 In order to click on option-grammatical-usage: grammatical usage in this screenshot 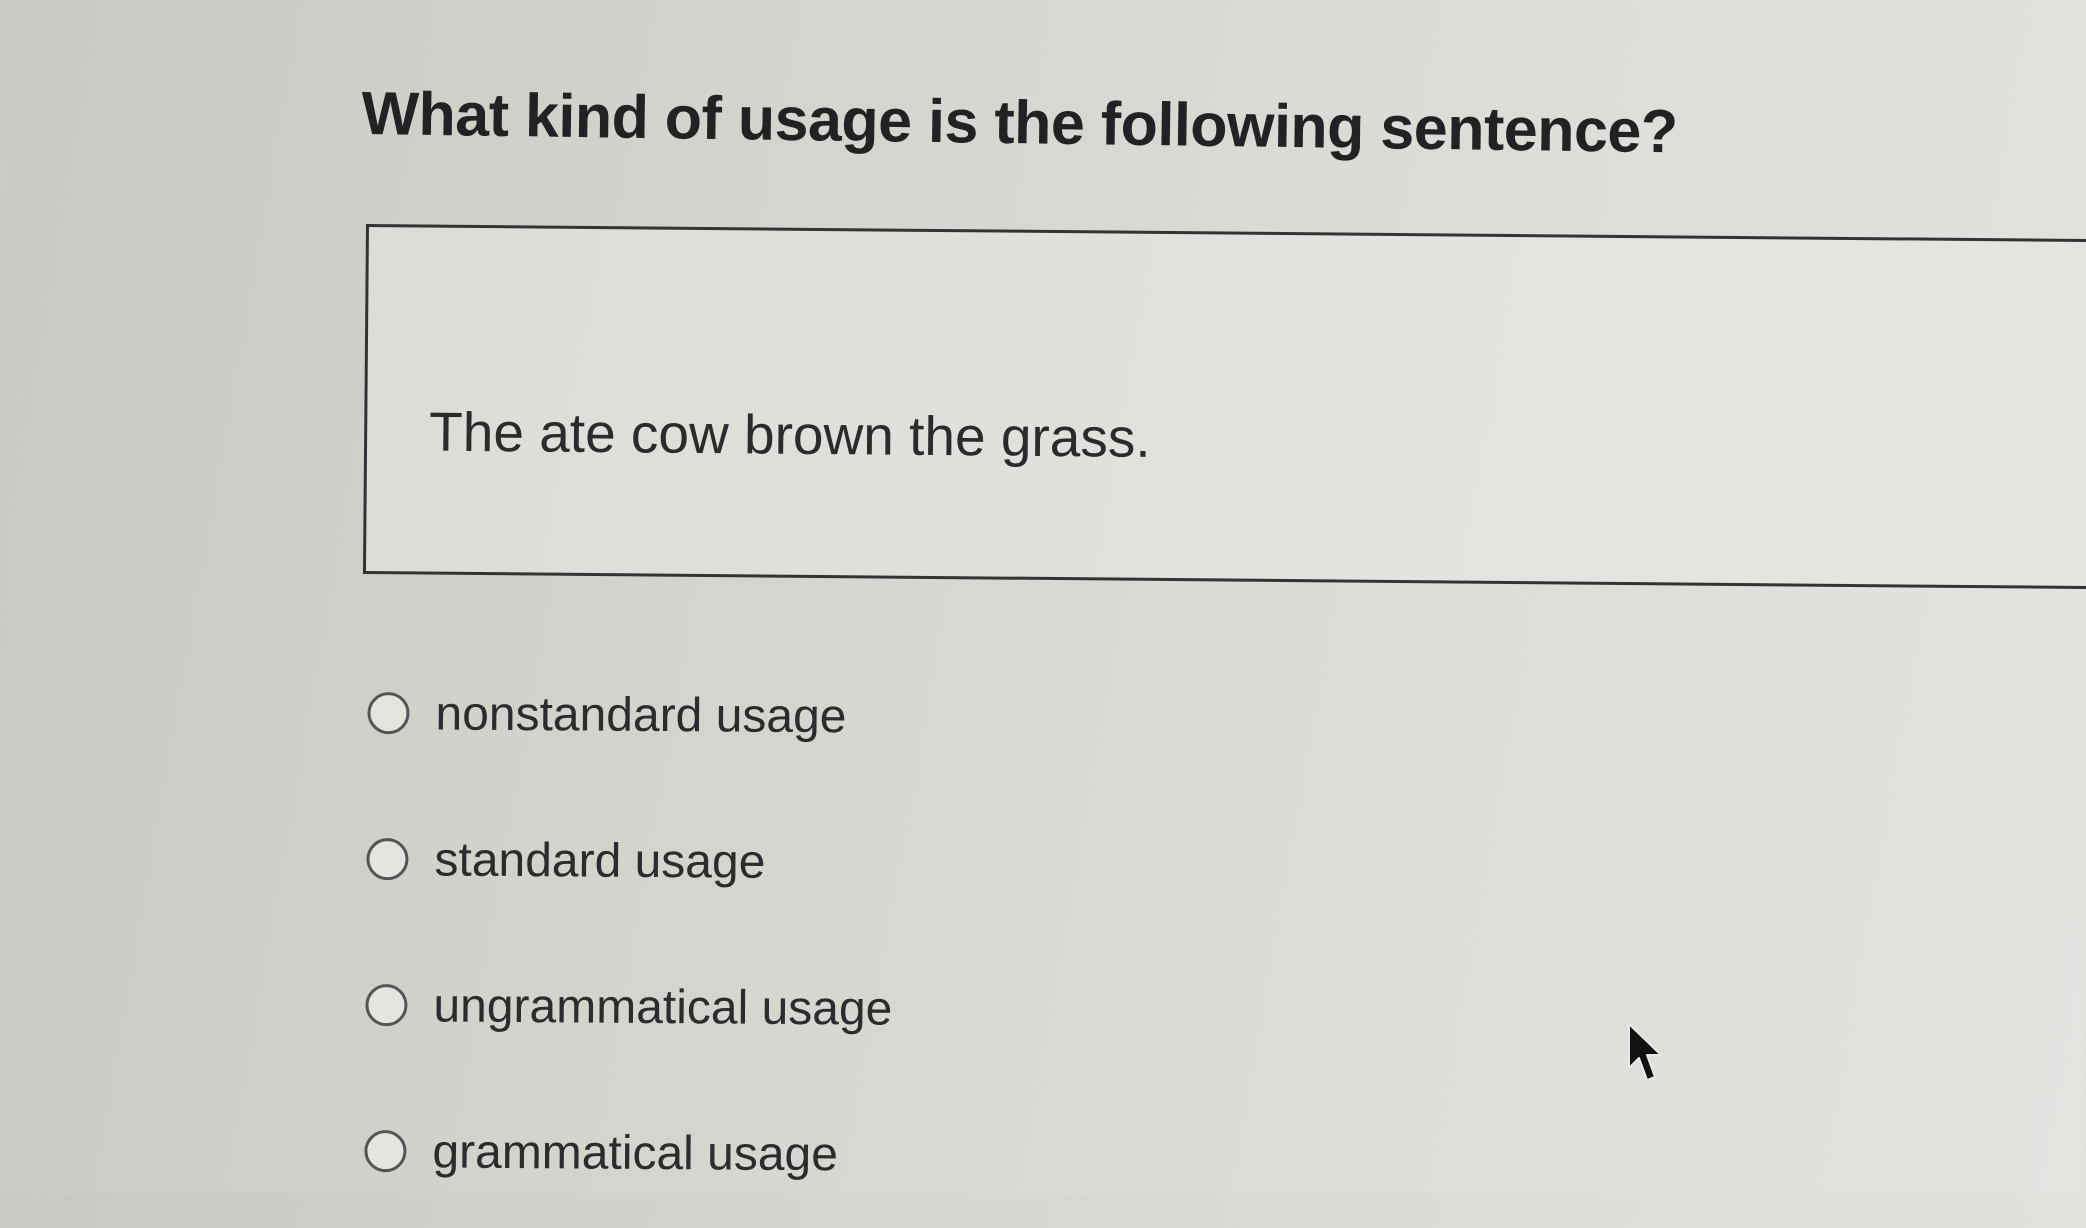, I will do `click(628, 1153)`.